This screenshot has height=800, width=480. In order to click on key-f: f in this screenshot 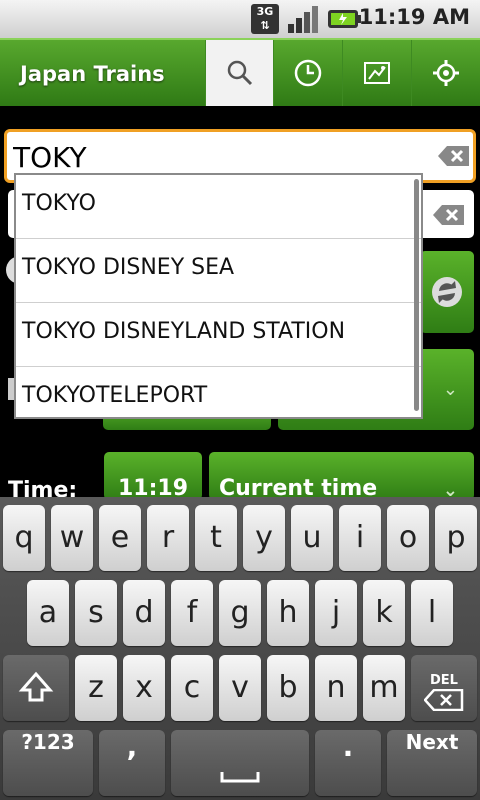, I will do `click(192, 613)`.